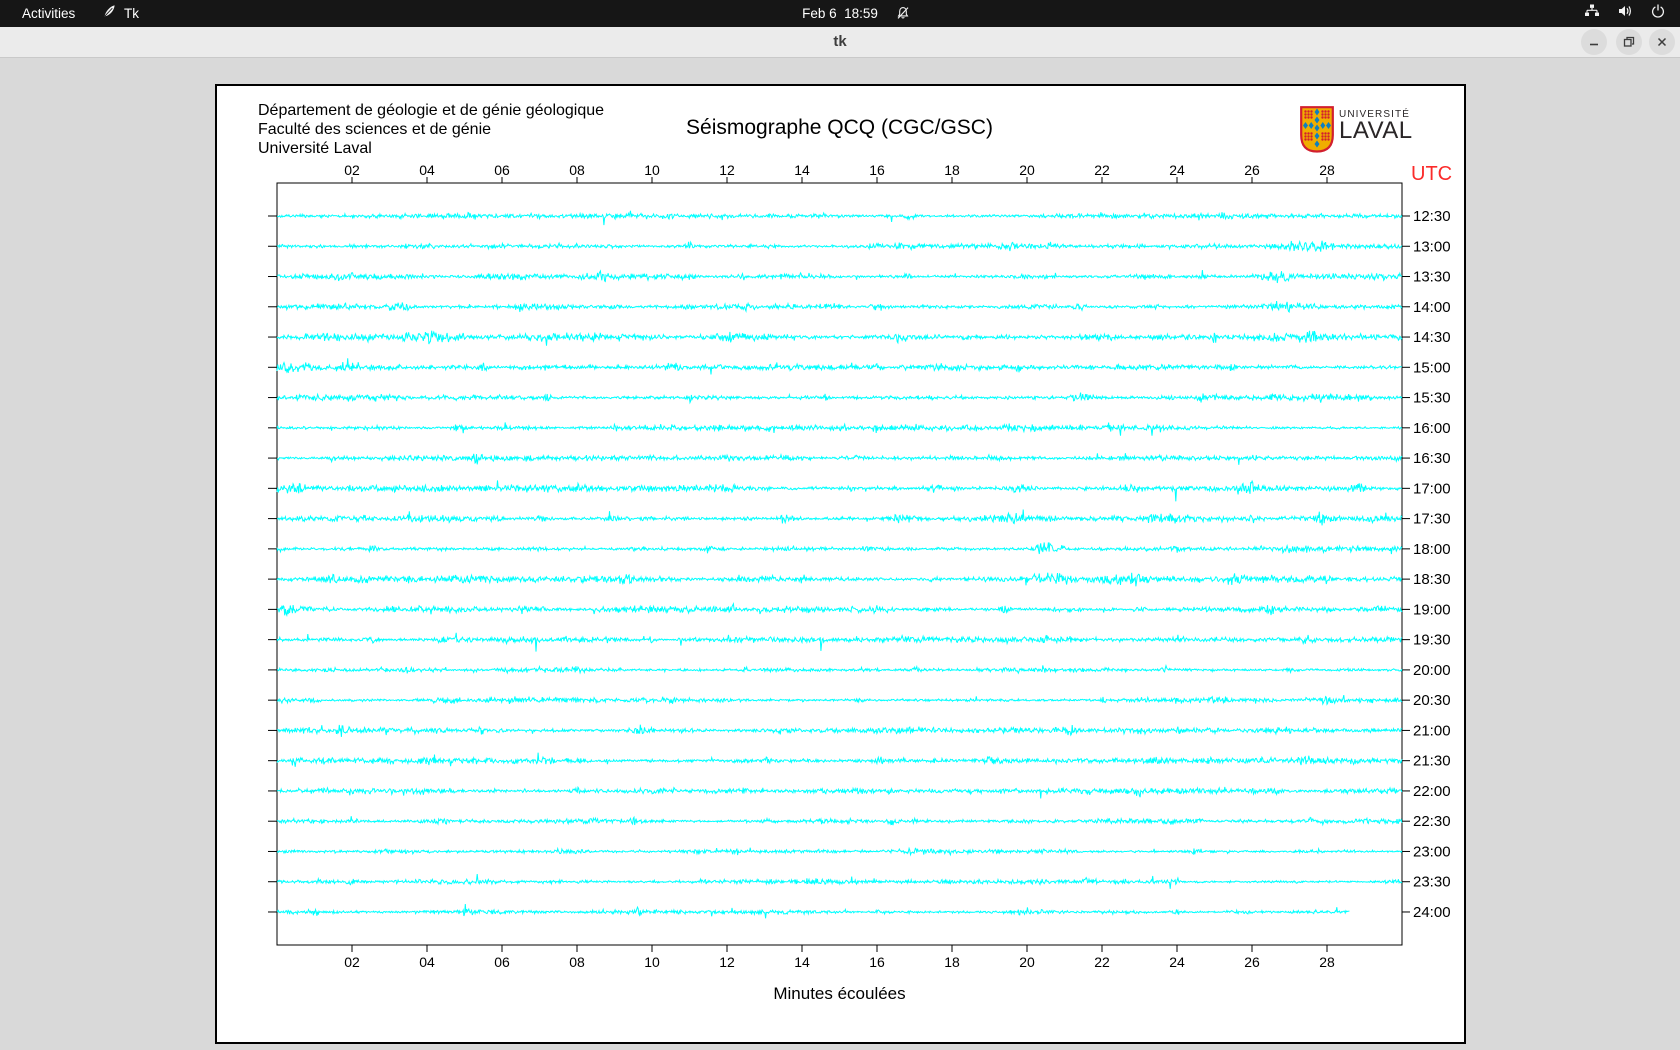  What do you see at coordinates (1432, 277) in the screenshot?
I see `utc-time-label: 13:30` at bounding box center [1432, 277].